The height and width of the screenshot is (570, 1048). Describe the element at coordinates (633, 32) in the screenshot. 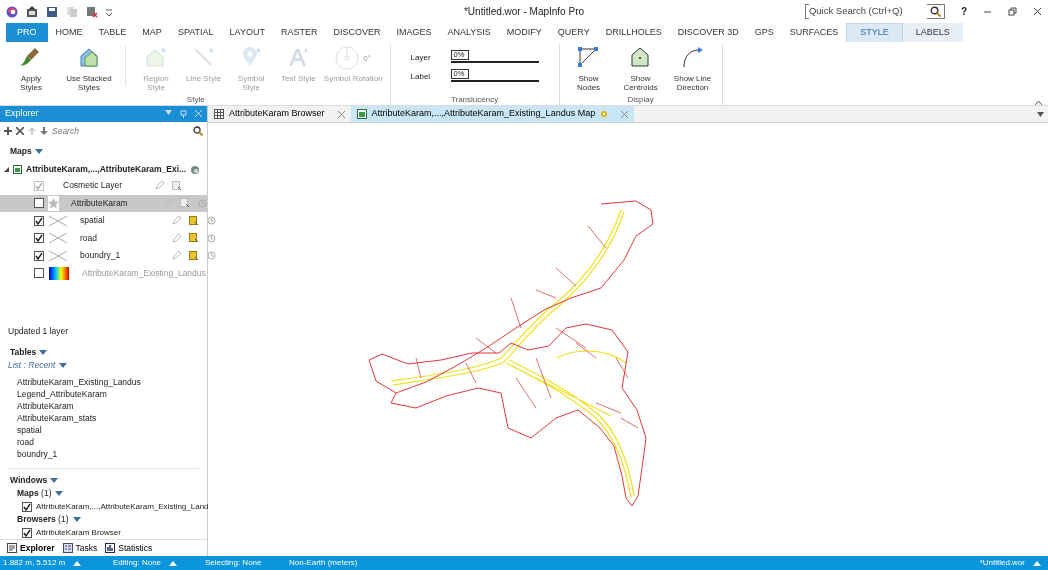

I see `ribbon-tab: DRILLHOLES` at that location.